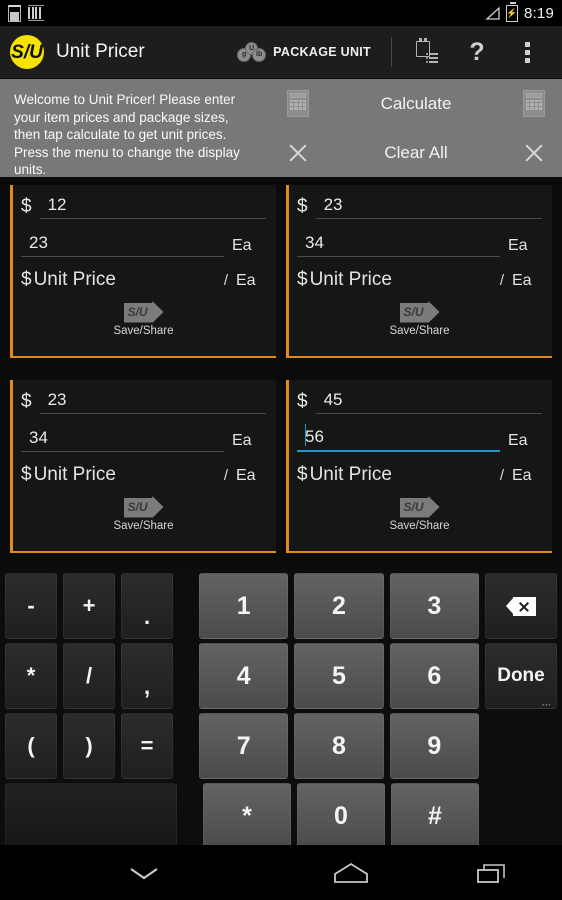 This screenshot has width=562, height=900. I want to click on package-unit-button: g U lb PACKAGE UNIT, so click(304, 52).